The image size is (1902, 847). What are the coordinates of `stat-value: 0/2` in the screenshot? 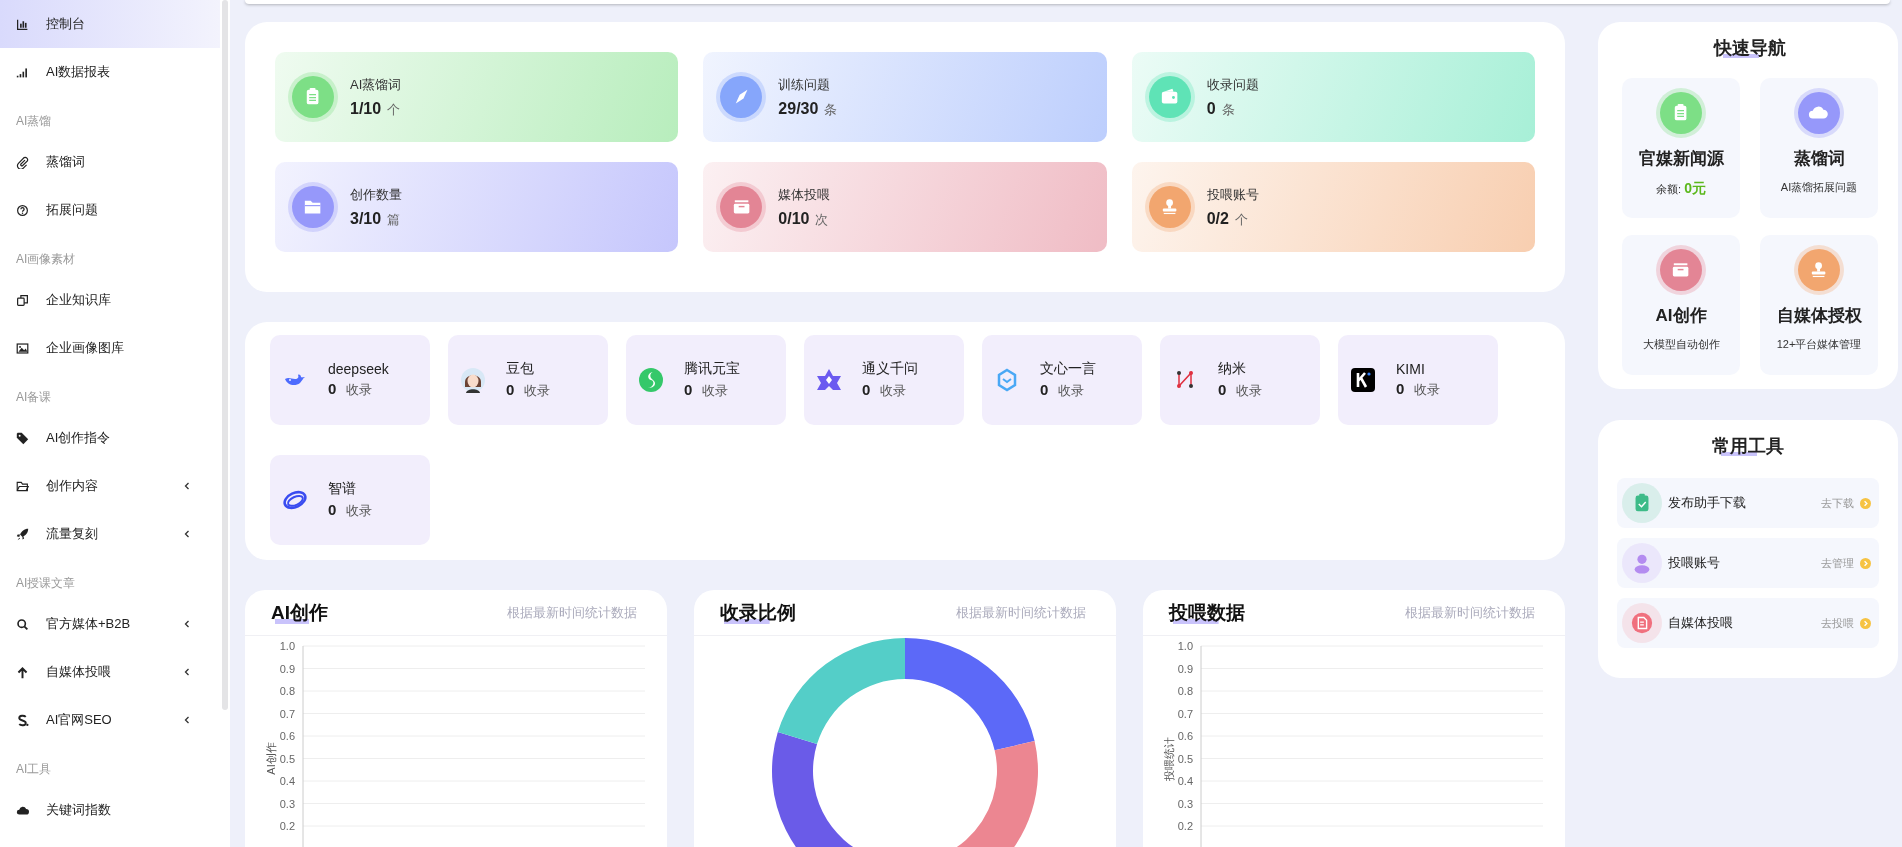 It's located at (1217, 218).